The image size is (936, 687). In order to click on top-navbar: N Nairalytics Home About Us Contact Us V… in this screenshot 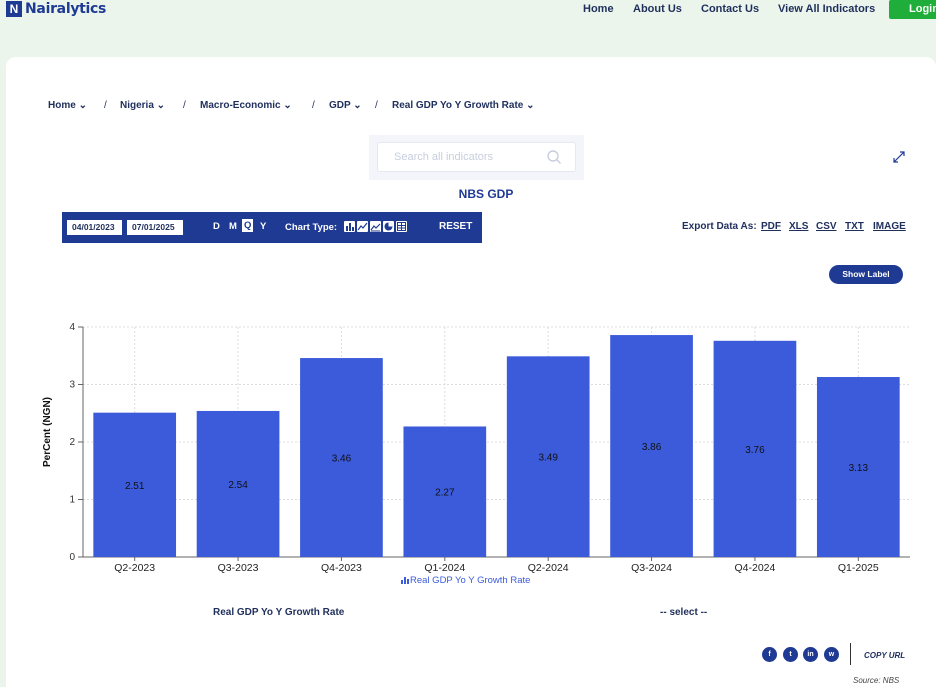, I will do `click(468, 11)`.